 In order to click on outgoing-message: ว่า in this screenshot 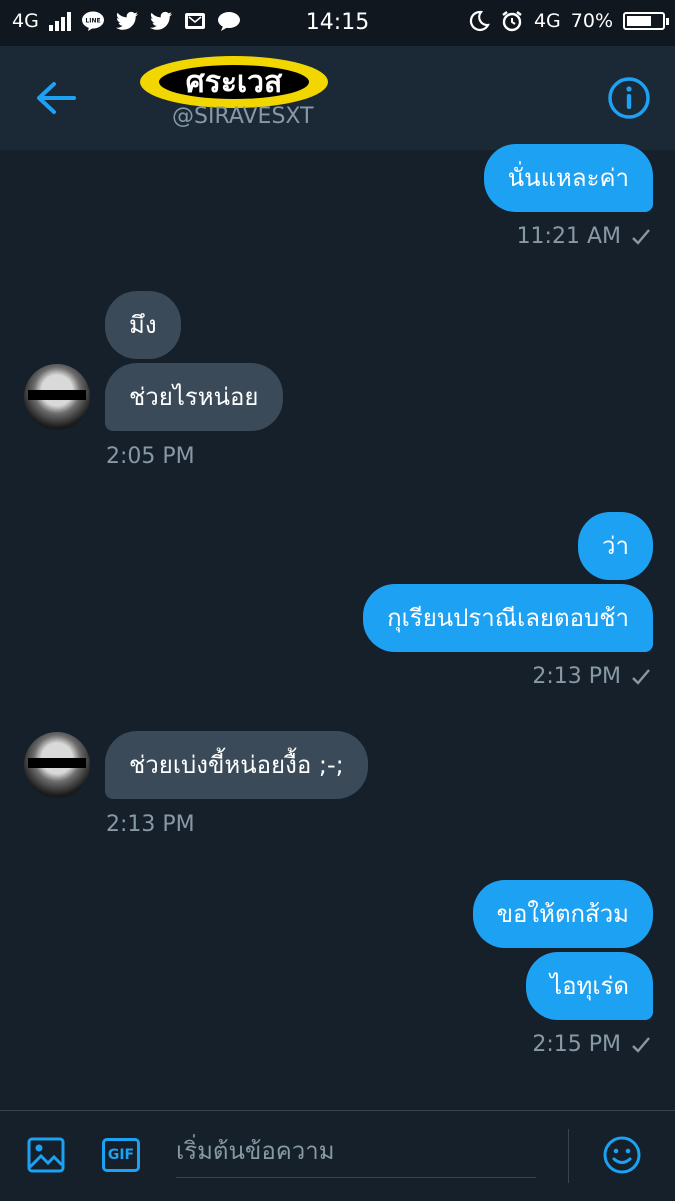, I will do `click(615, 546)`.